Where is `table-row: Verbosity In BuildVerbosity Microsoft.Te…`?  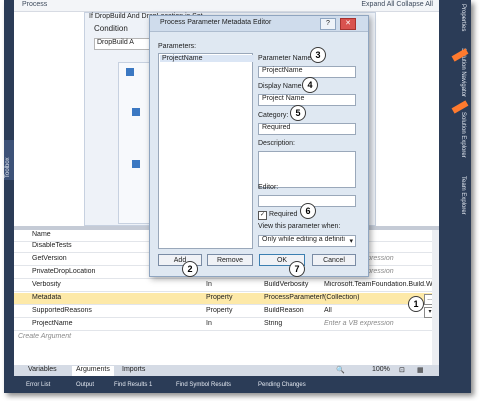
table-row: Verbosity In BuildVerbosity Microsoft.Te… is located at coordinates (226, 286).